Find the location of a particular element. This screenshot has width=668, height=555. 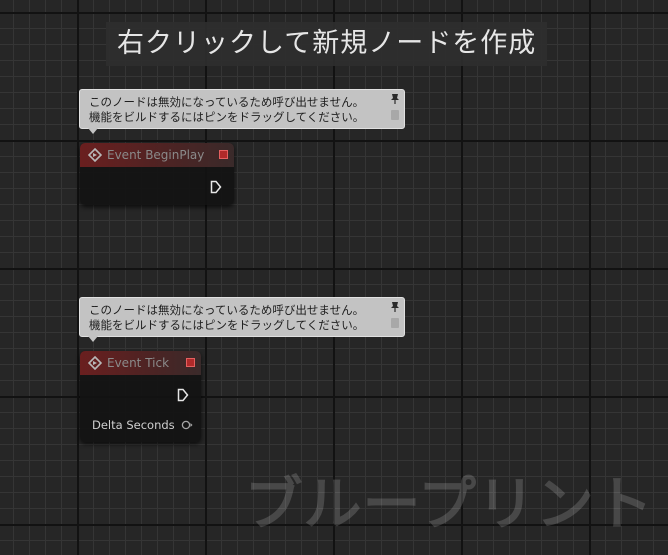

blueprint-watermark: ブループリント is located at coordinates (449, 504).